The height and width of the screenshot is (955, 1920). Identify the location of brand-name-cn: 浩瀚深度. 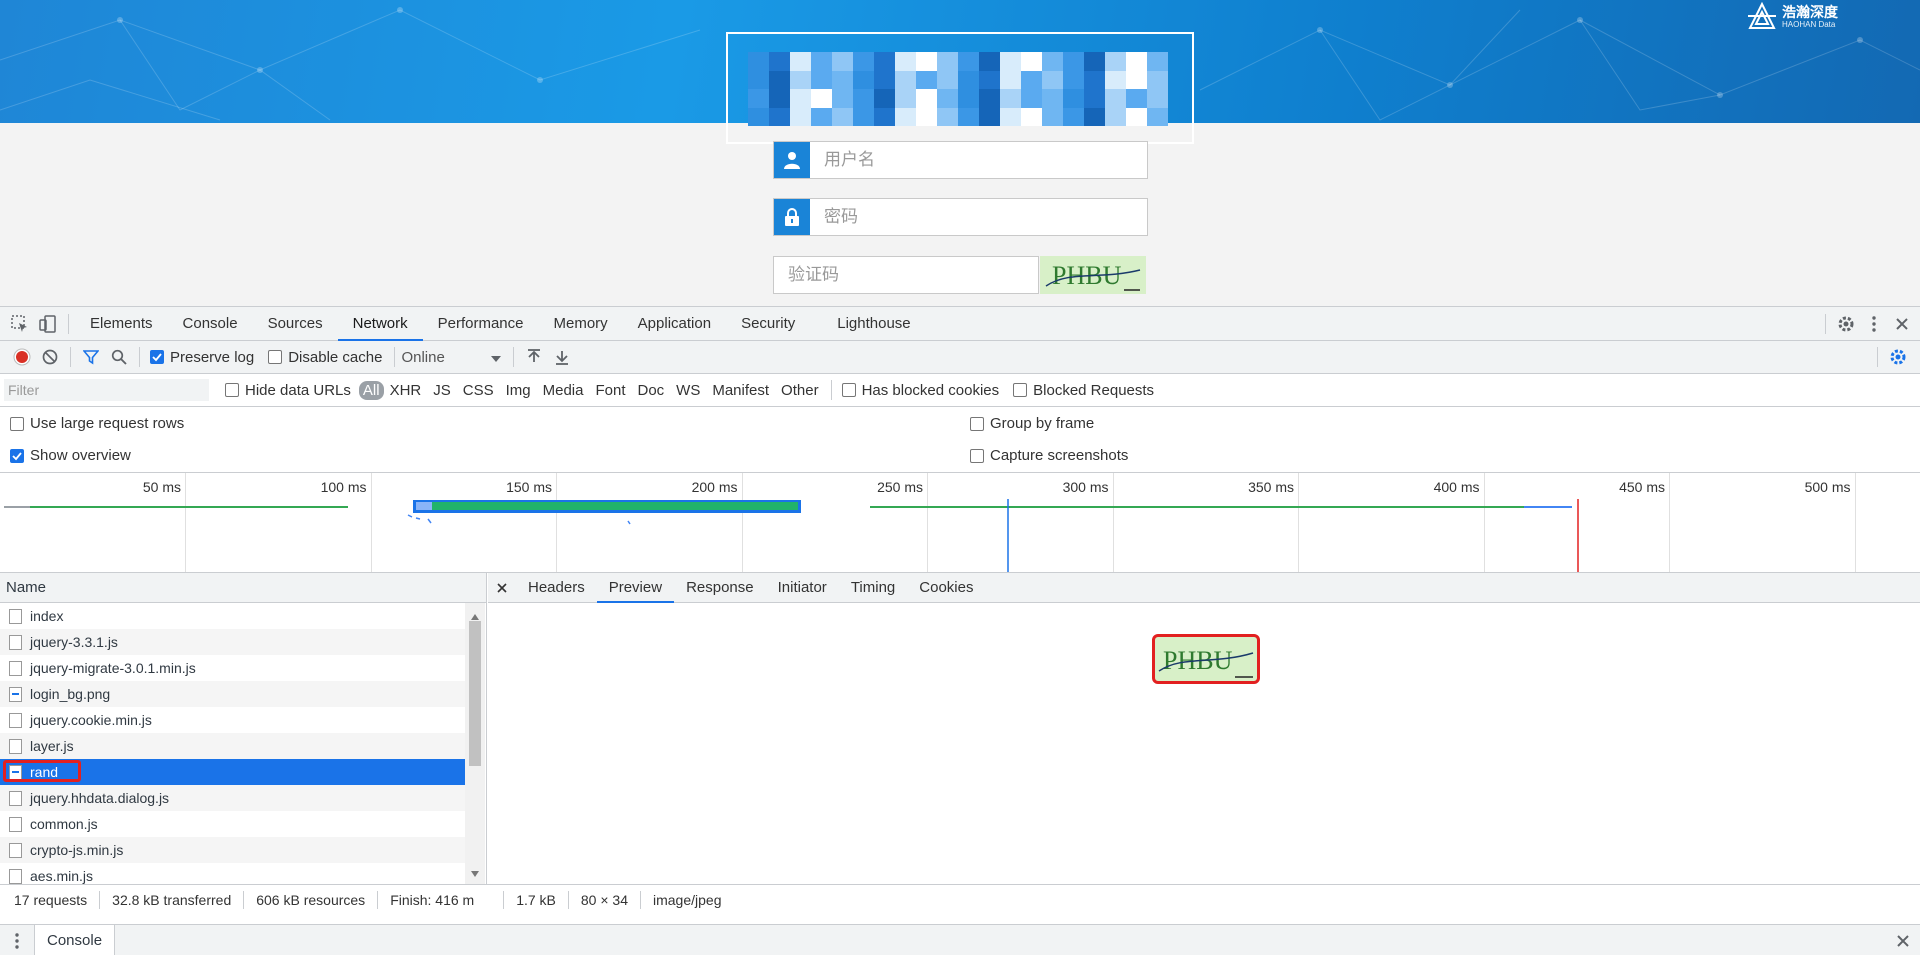
(1810, 12).